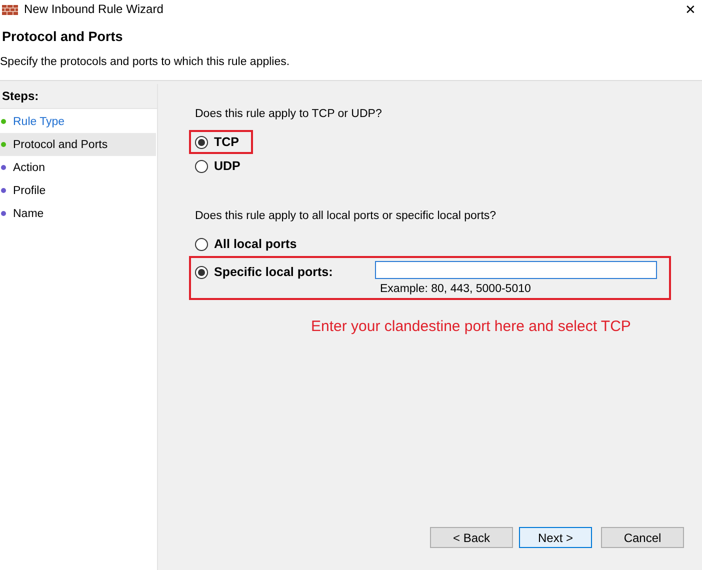 The height and width of the screenshot is (570, 702). What do you see at coordinates (78, 121) in the screenshot?
I see `step-item: Rule Type` at bounding box center [78, 121].